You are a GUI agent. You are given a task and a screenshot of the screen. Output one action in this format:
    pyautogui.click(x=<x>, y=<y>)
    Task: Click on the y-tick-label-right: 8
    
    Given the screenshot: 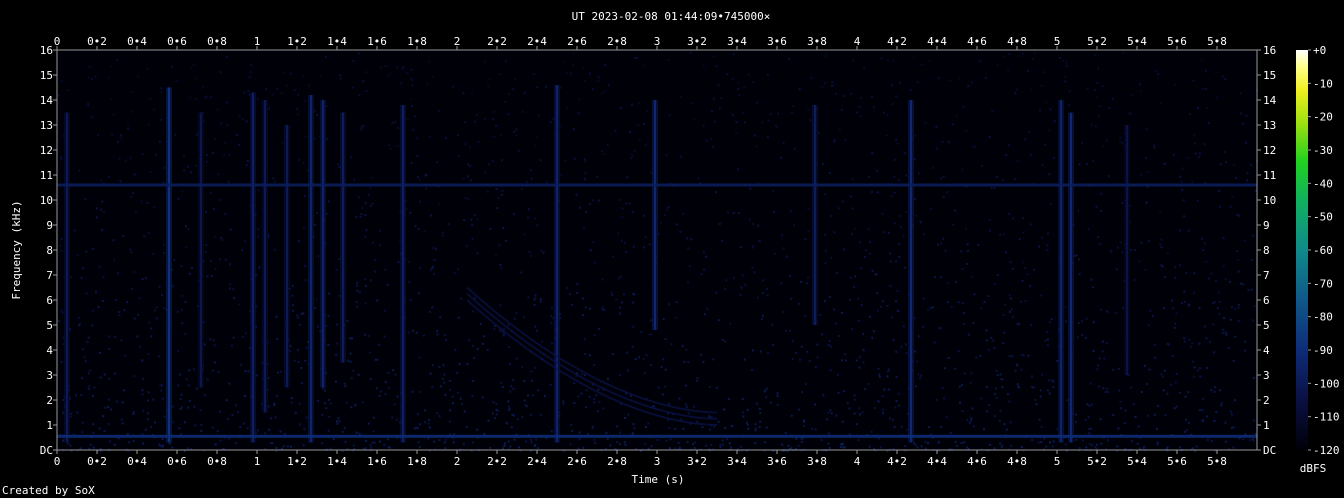 What is the action you would take?
    pyautogui.click(x=1266, y=250)
    